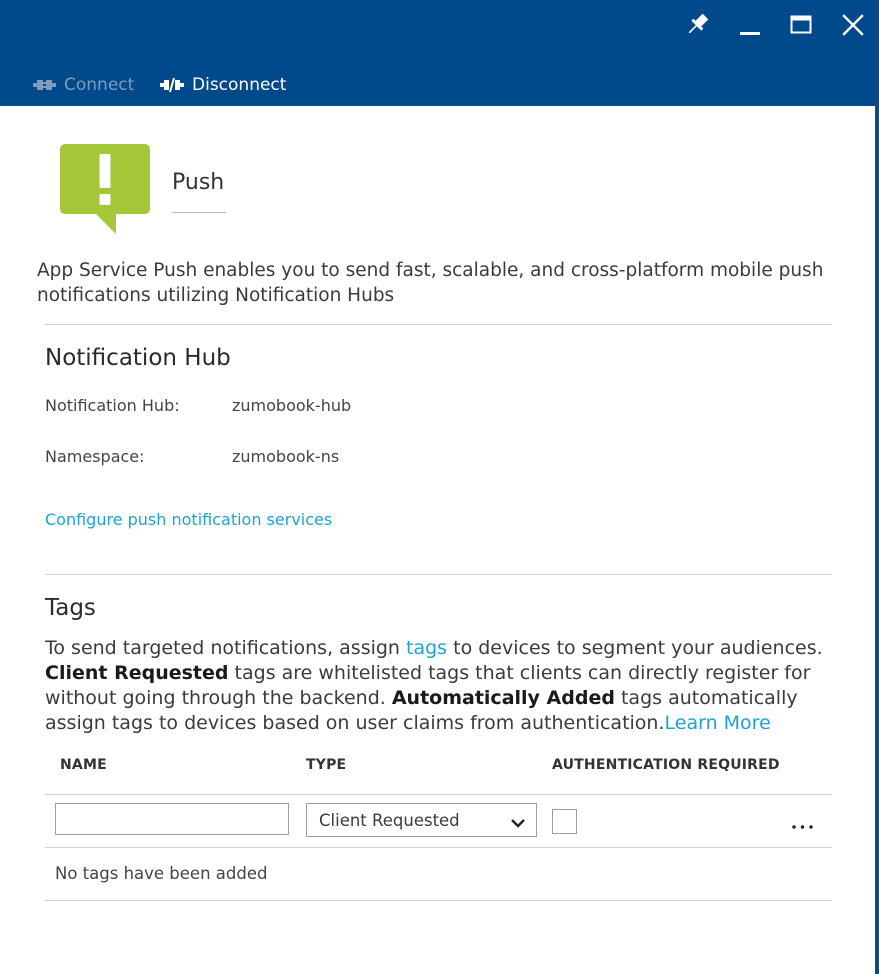 This screenshot has width=879, height=974. Describe the element at coordinates (226, 648) in the screenshot. I see `tags-desc-text: To send targeted notifications, assign` at that location.